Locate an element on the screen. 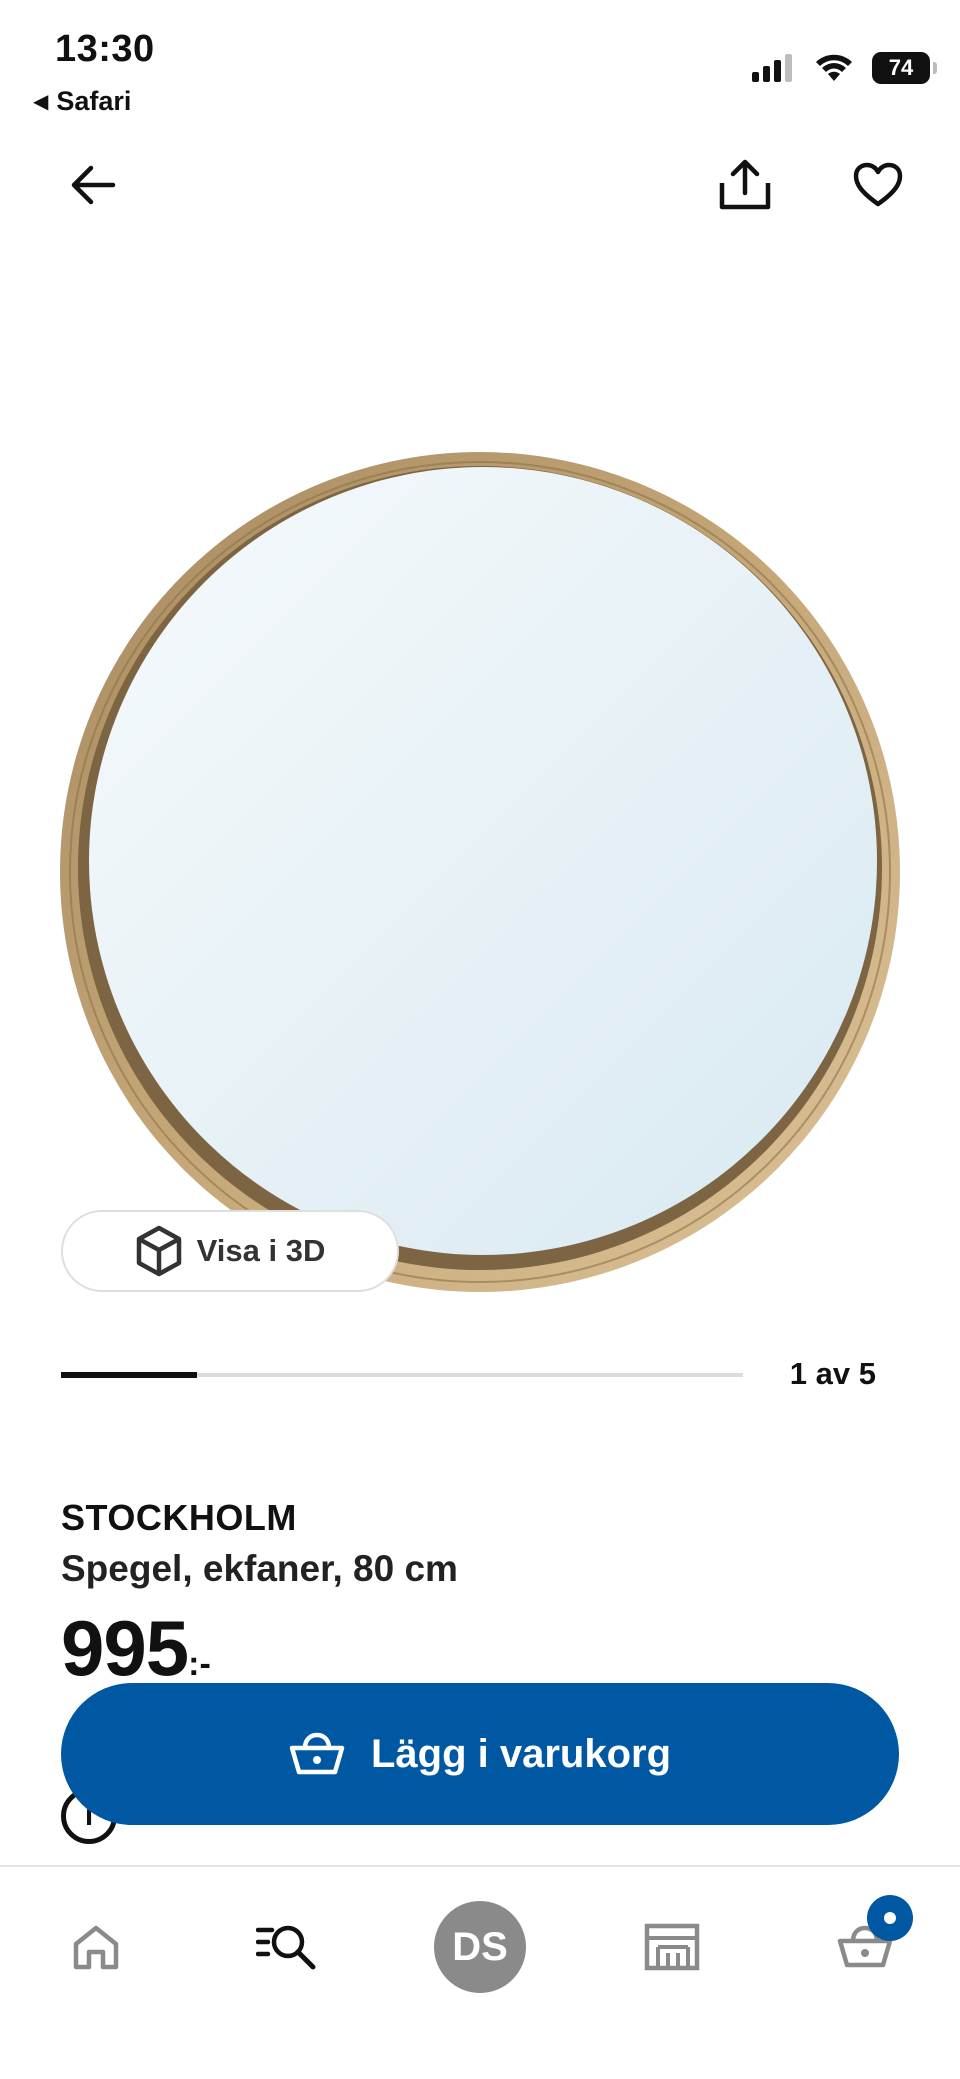  wifi-icon is located at coordinates (834, 67).